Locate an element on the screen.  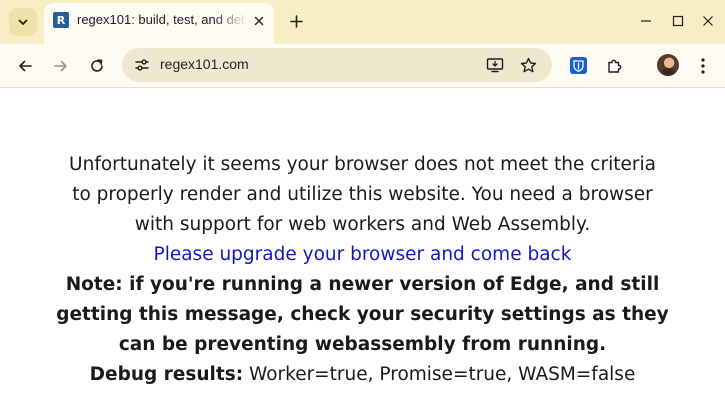
avatar is located at coordinates (668, 65).